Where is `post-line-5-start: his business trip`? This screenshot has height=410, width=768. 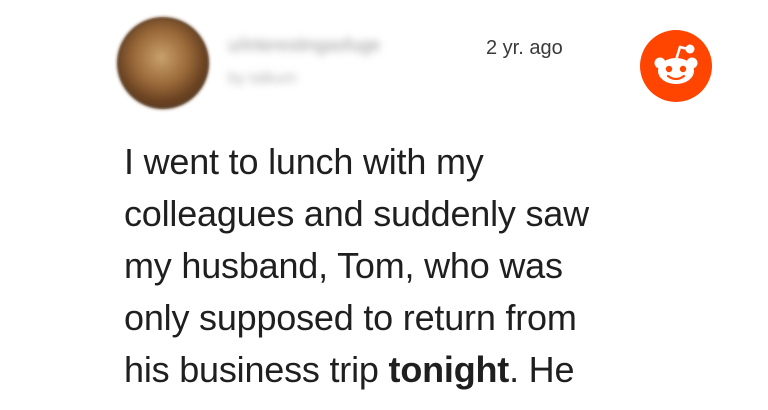 post-line-5-start: his business trip is located at coordinates (256, 369).